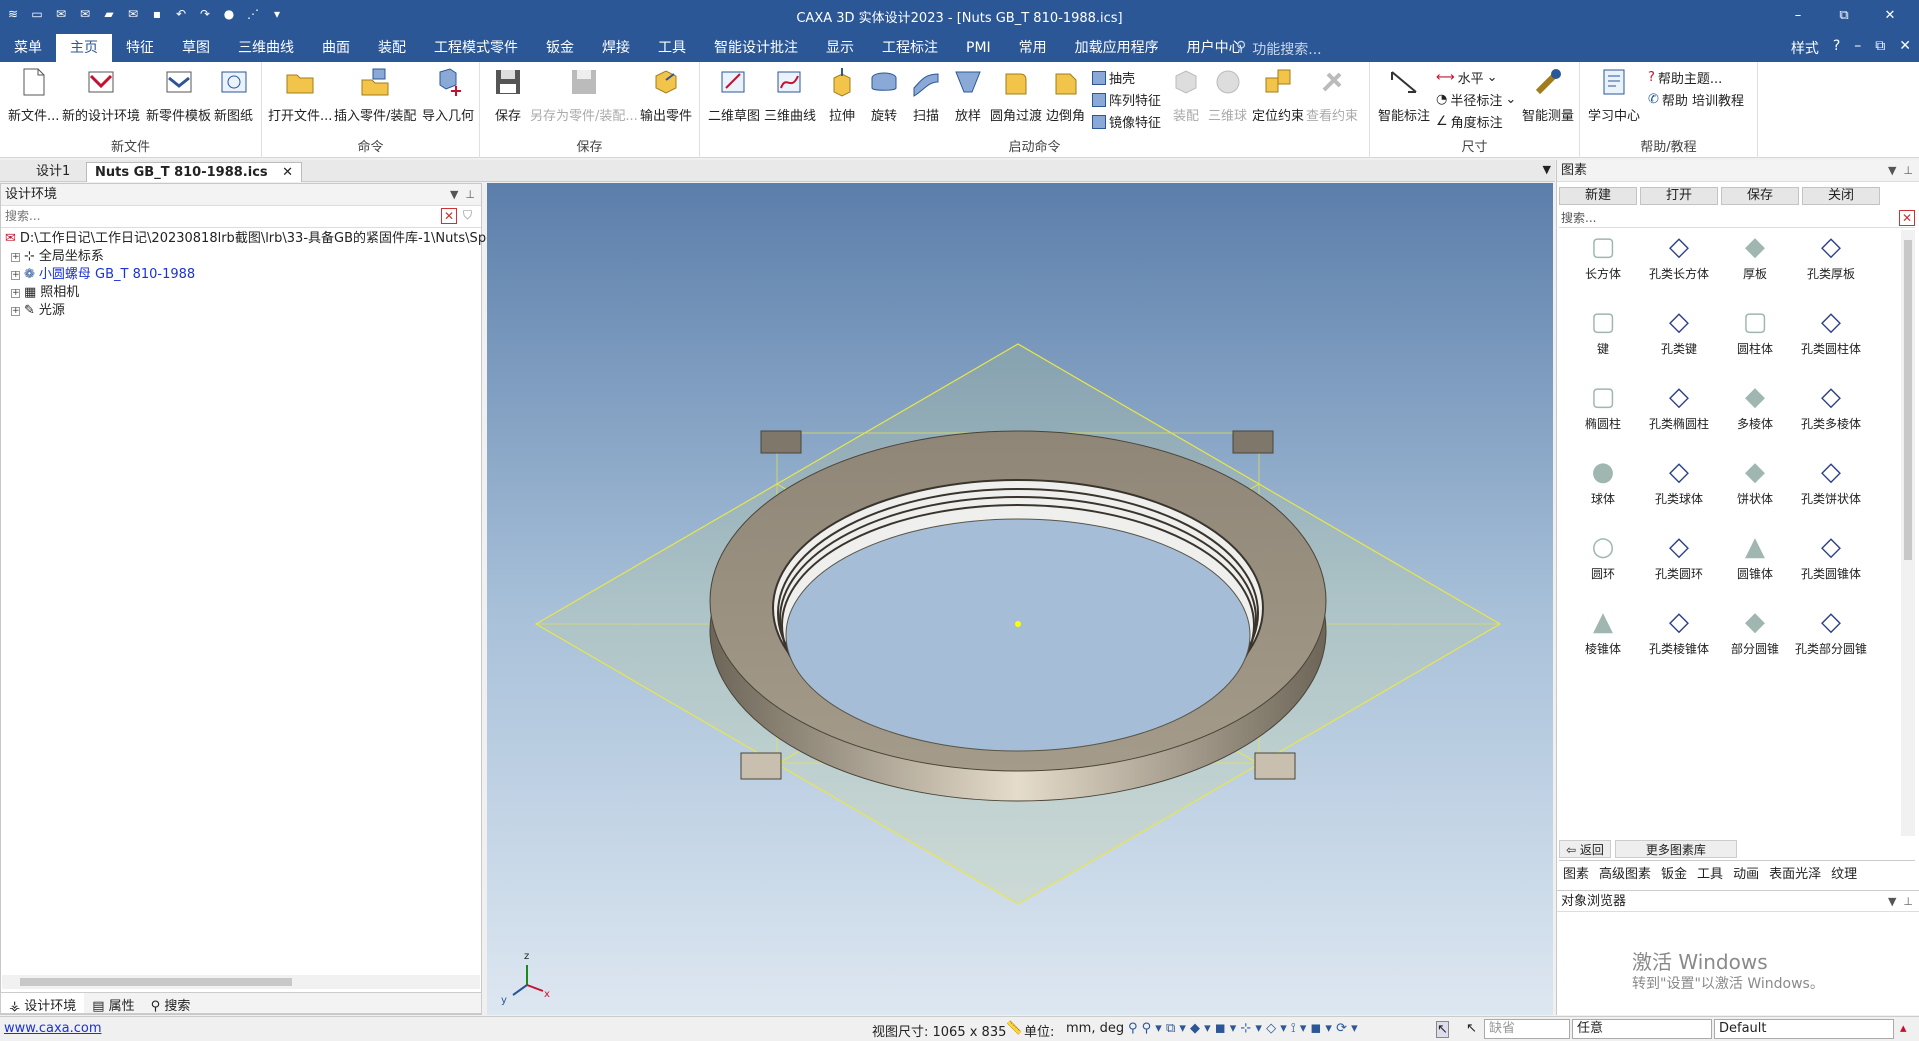 Image resolution: width=1919 pixels, height=1041 pixels. I want to click on primitive-item: ▲ 圆锥体, so click(1755, 557).